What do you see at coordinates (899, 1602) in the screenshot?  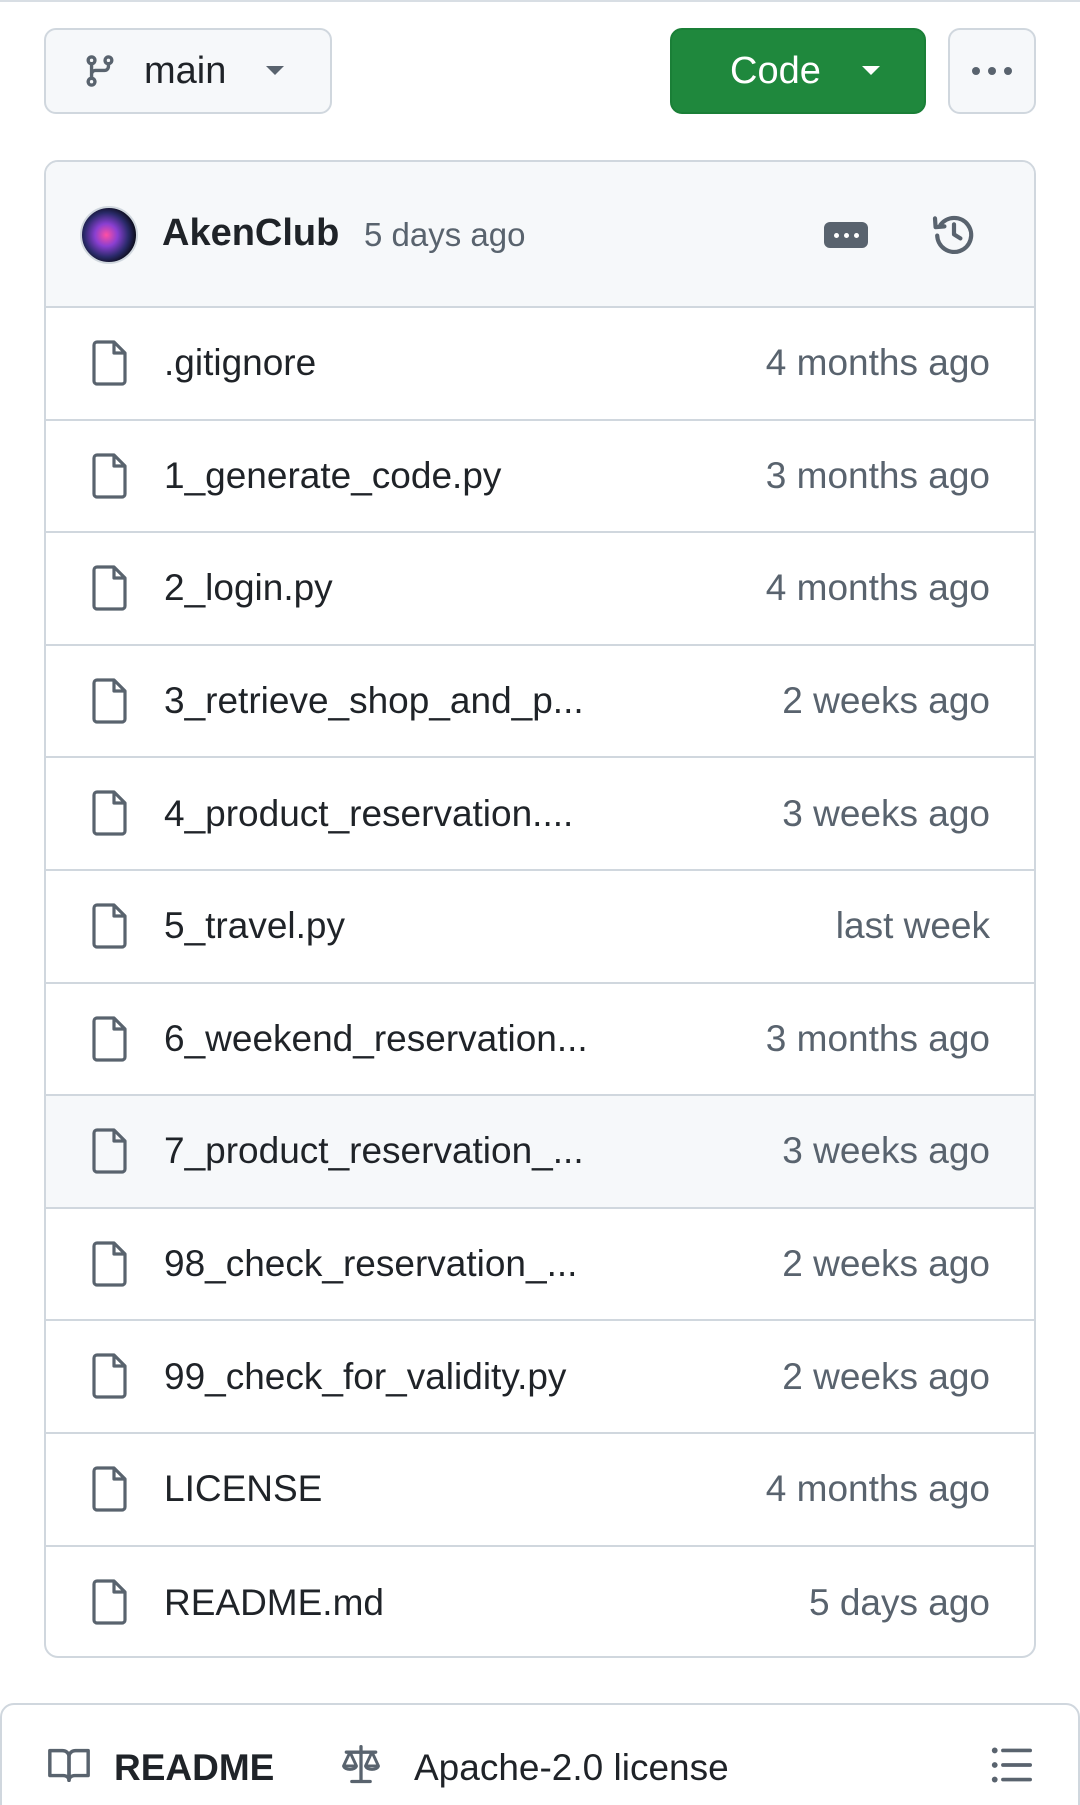 I see `file-commit-age: 5 days ago` at bounding box center [899, 1602].